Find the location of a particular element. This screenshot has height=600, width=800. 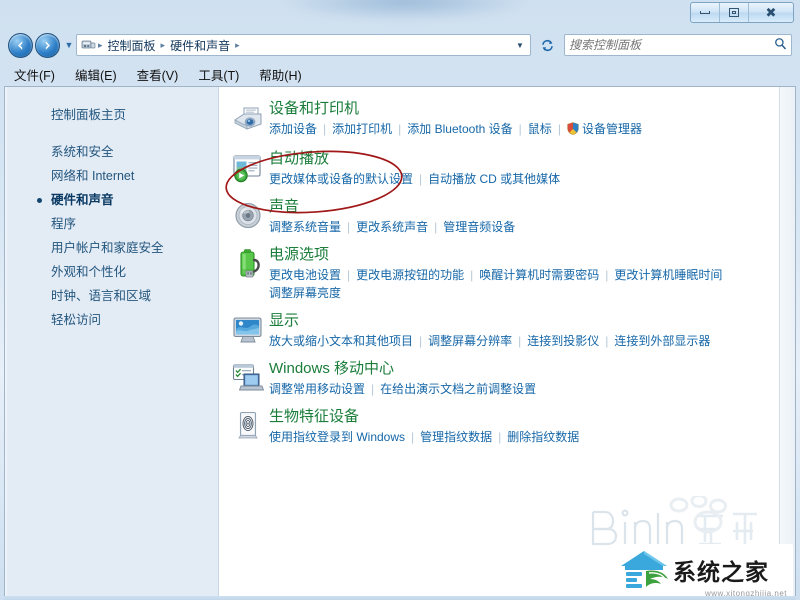

category-title-biometric-devices: 生物特征设备 is located at coordinates (314, 417).